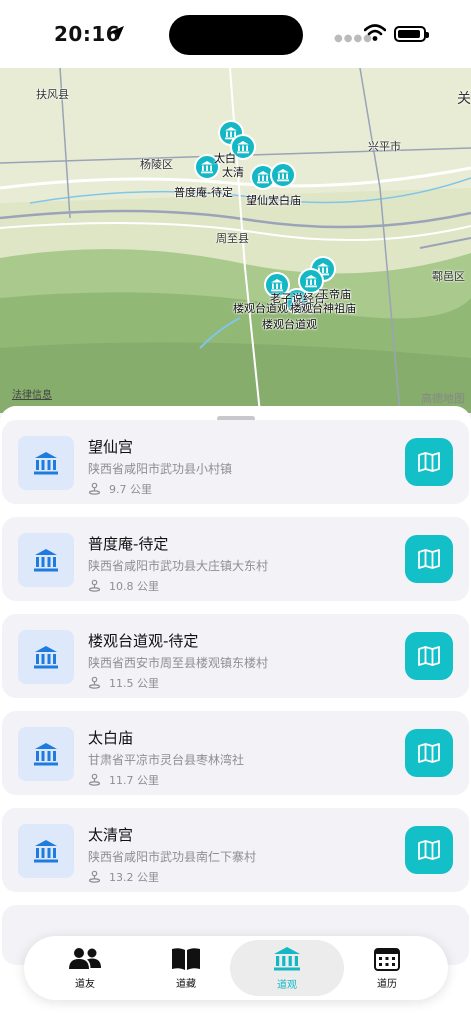 The height and width of the screenshot is (1024, 471). I want to click on place-address: 陕西省咸阳市武功县小村镇, so click(160, 469).